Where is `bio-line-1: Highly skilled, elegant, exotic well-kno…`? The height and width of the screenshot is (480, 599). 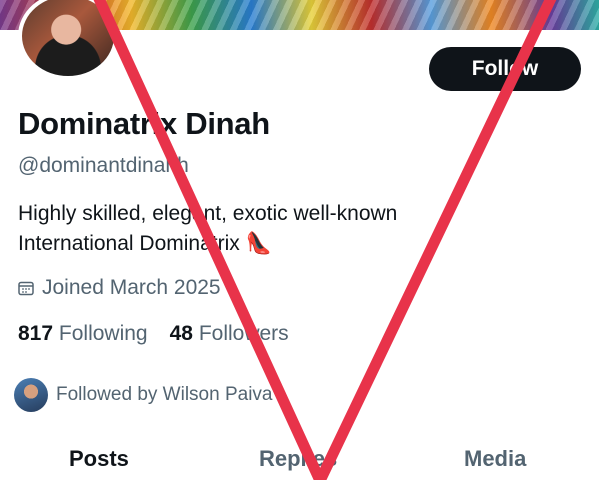 bio-line-1: Highly skilled, elegant, exotic well-kno… is located at coordinates (208, 213).